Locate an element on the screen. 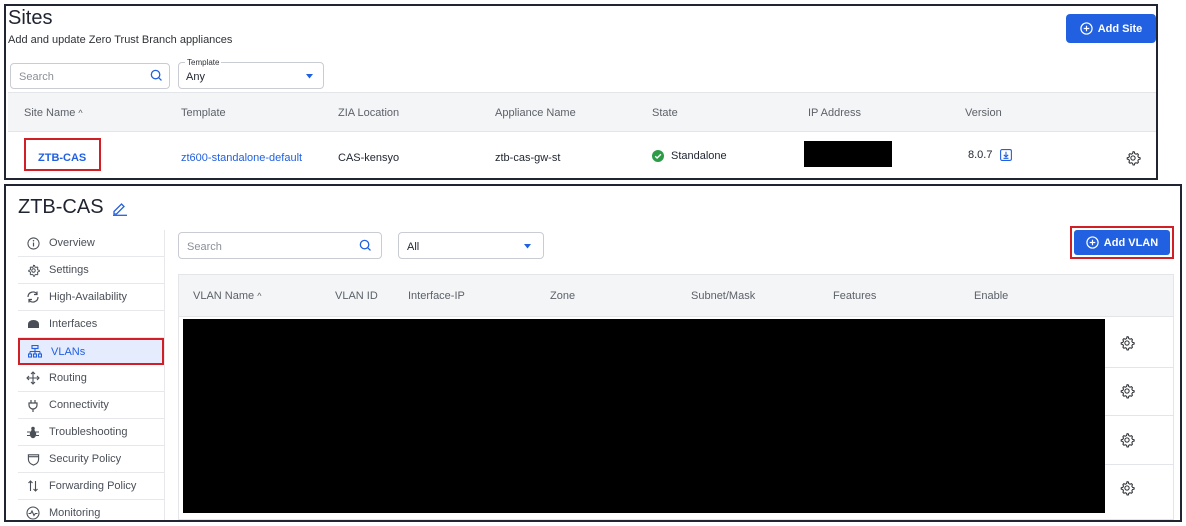 Image resolution: width=1186 pixels, height=526 pixels. page-title: Sites is located at coordinates (30, 18).